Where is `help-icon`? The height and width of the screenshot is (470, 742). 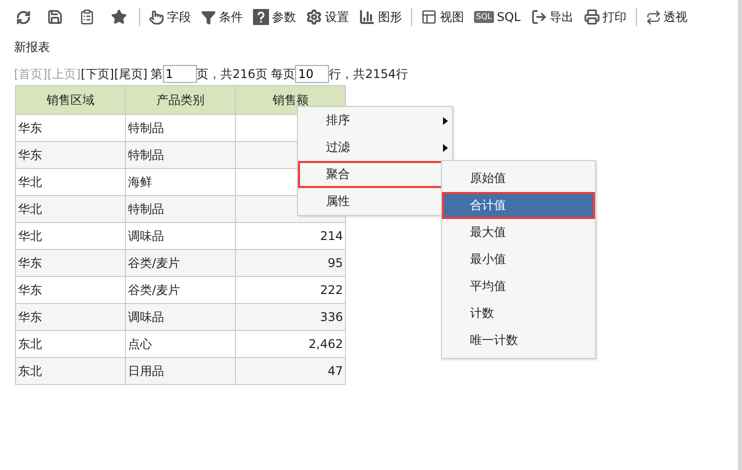 help-icon is located at coordinates (261, 17).